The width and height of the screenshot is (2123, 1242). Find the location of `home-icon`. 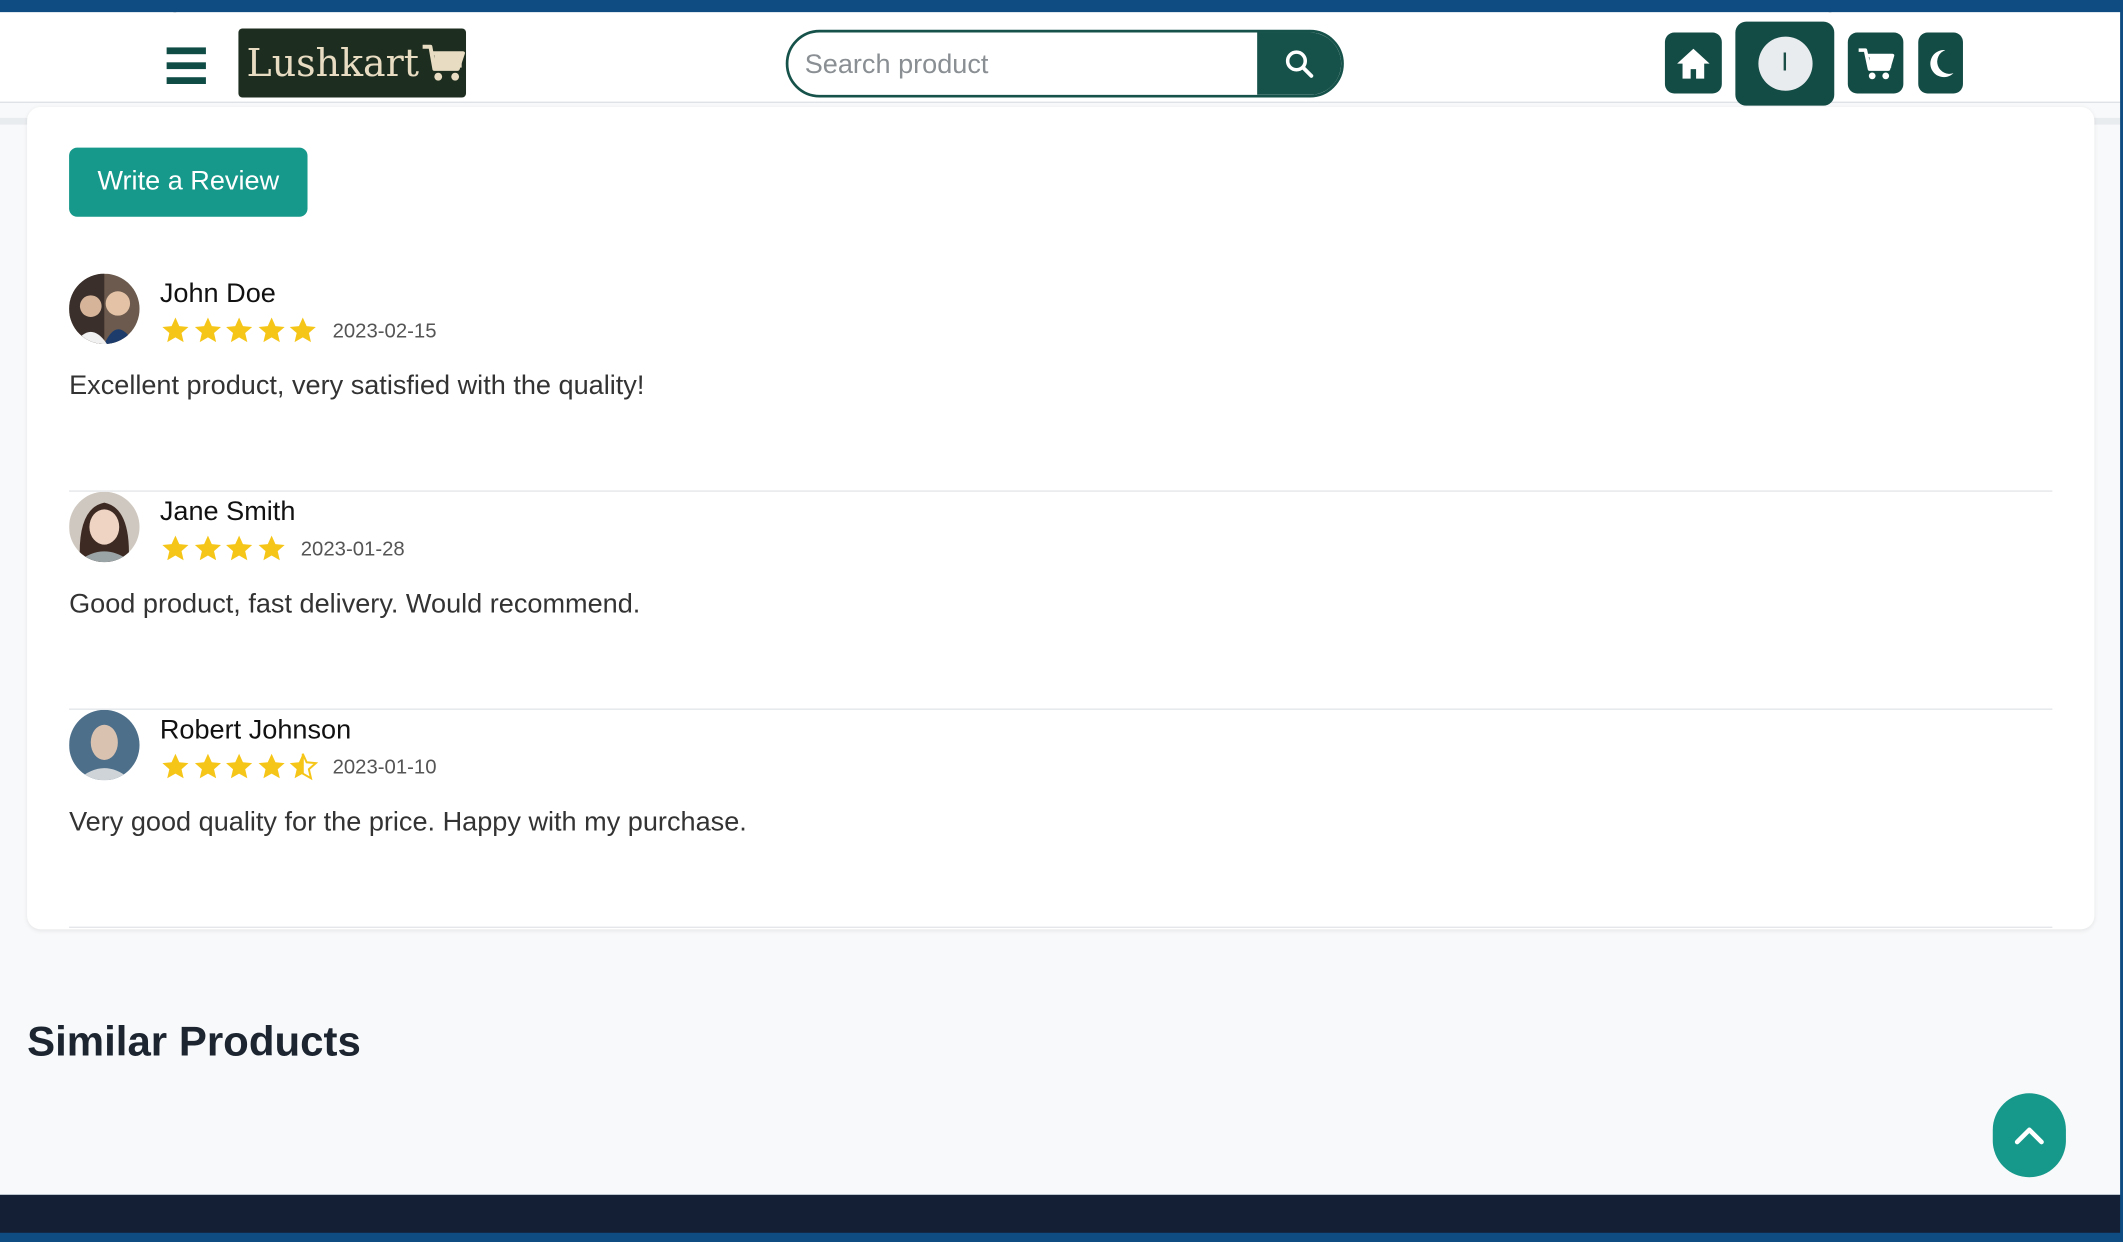

home-icon is located at coordinates (1693, 63).